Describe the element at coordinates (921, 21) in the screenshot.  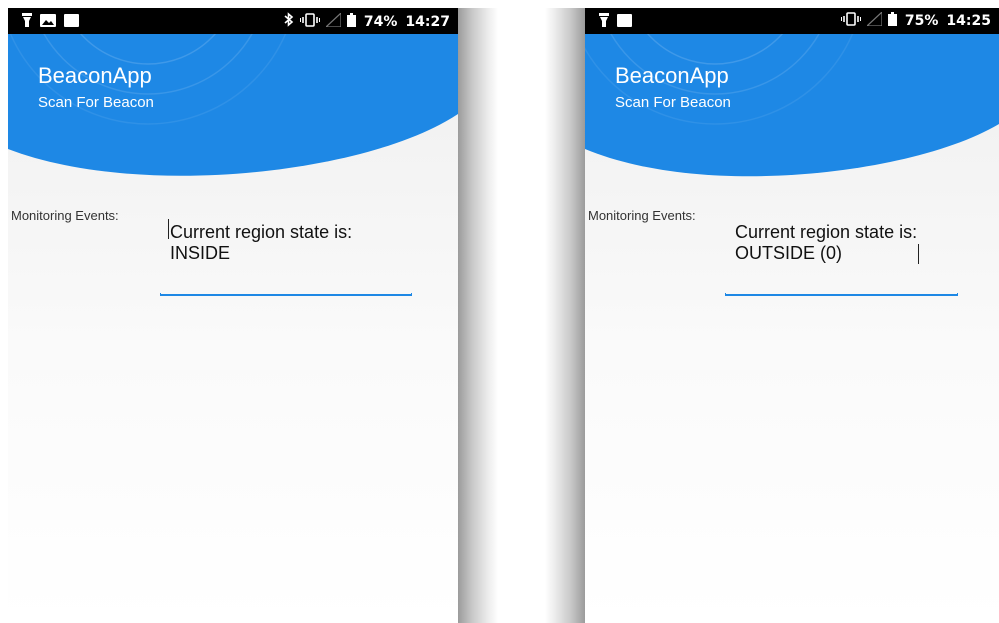
I see `battery-percent: 75%` at that location.